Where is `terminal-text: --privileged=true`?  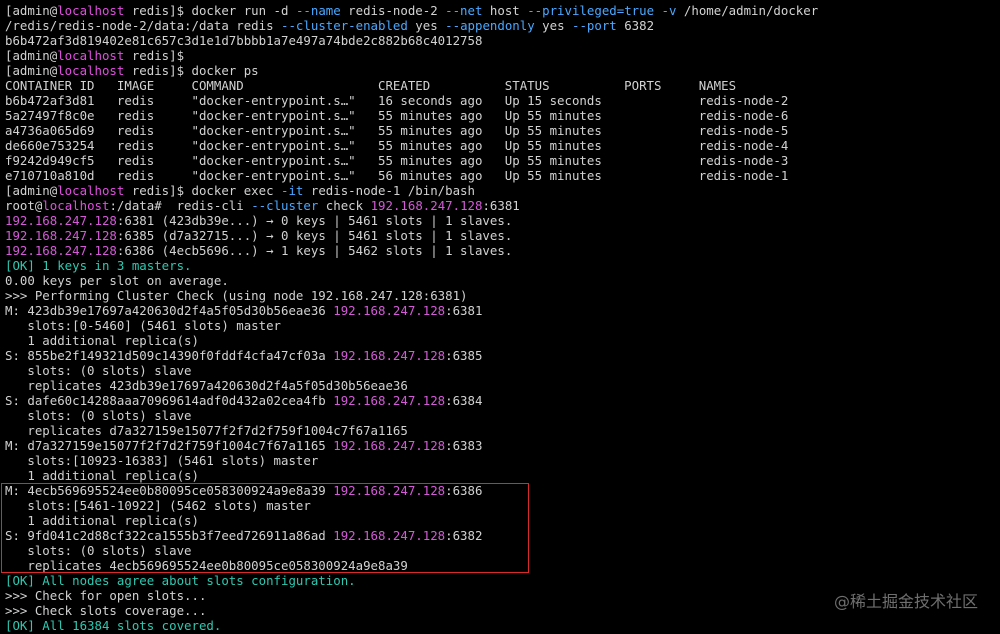
terminal-text: --privileged=true is located at coordinates (591, 10).